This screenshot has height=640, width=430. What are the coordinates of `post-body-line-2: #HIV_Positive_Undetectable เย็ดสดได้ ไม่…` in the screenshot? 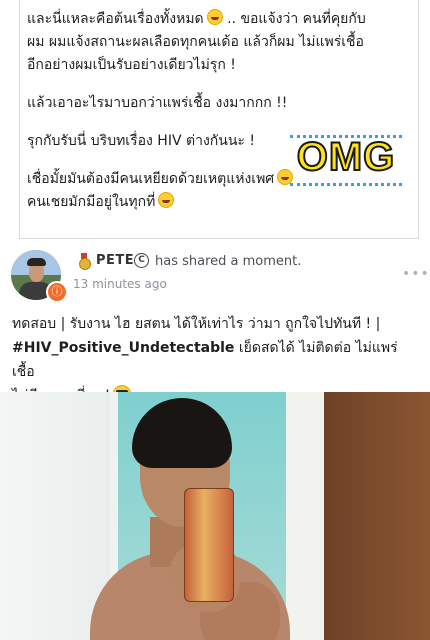 It's located at (205, 360).